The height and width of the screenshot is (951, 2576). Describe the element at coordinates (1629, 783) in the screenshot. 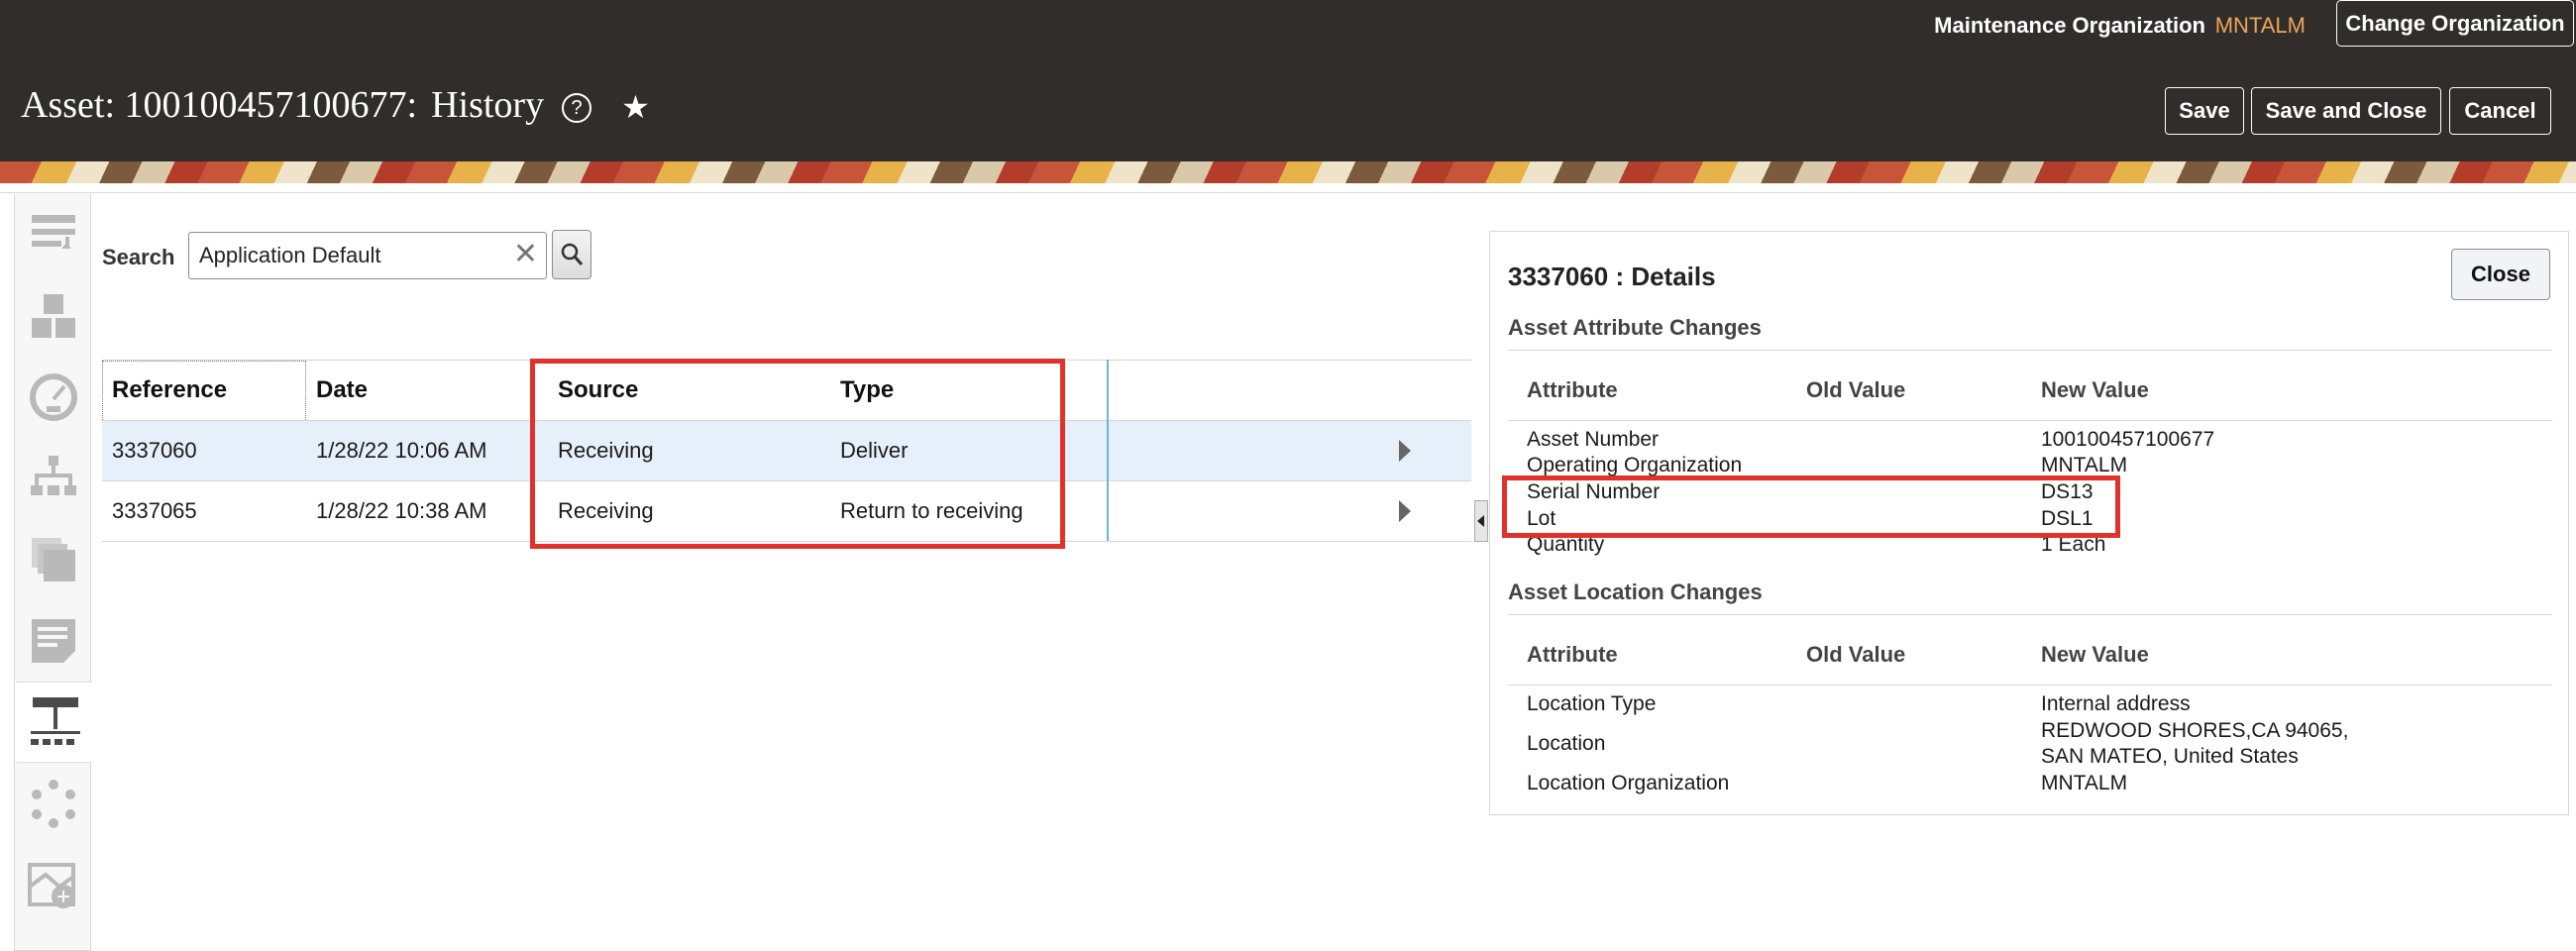

I see `attr-location-org: Location Organization` at that location.